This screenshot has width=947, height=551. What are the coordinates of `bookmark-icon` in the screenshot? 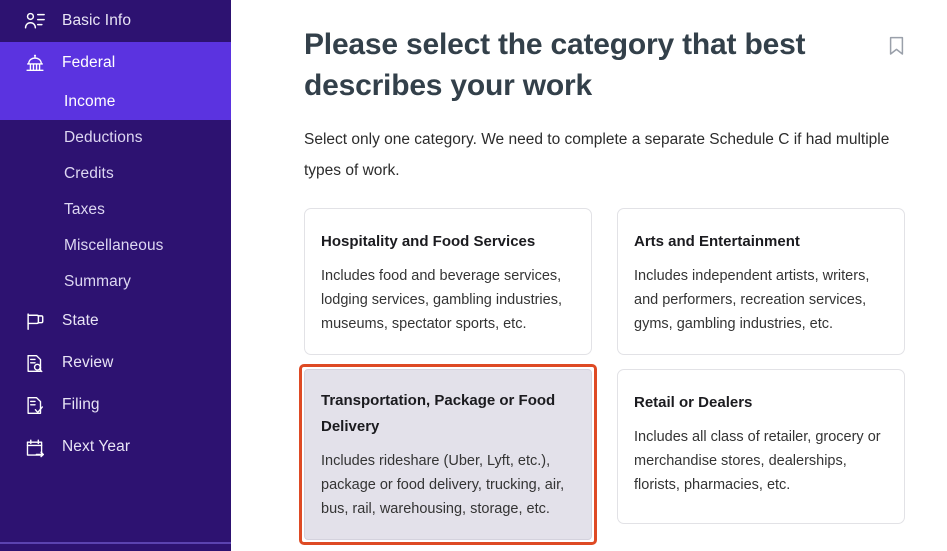 It's located at (896, 47).